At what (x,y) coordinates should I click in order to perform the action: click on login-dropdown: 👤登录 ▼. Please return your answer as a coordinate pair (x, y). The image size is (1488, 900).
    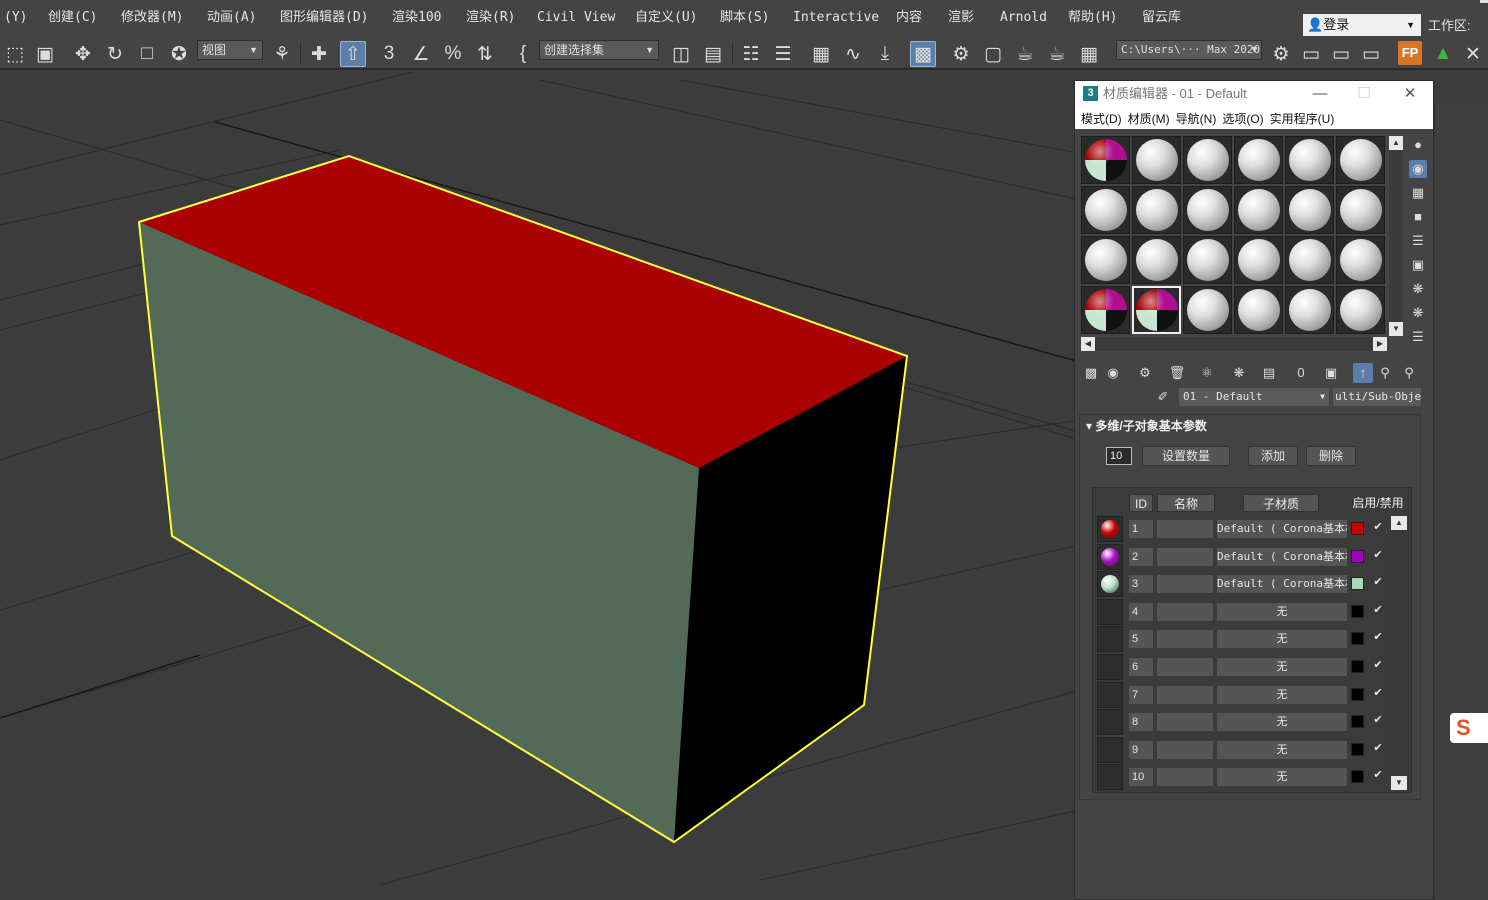
    Looking at the image, I should click on (1362, 25).